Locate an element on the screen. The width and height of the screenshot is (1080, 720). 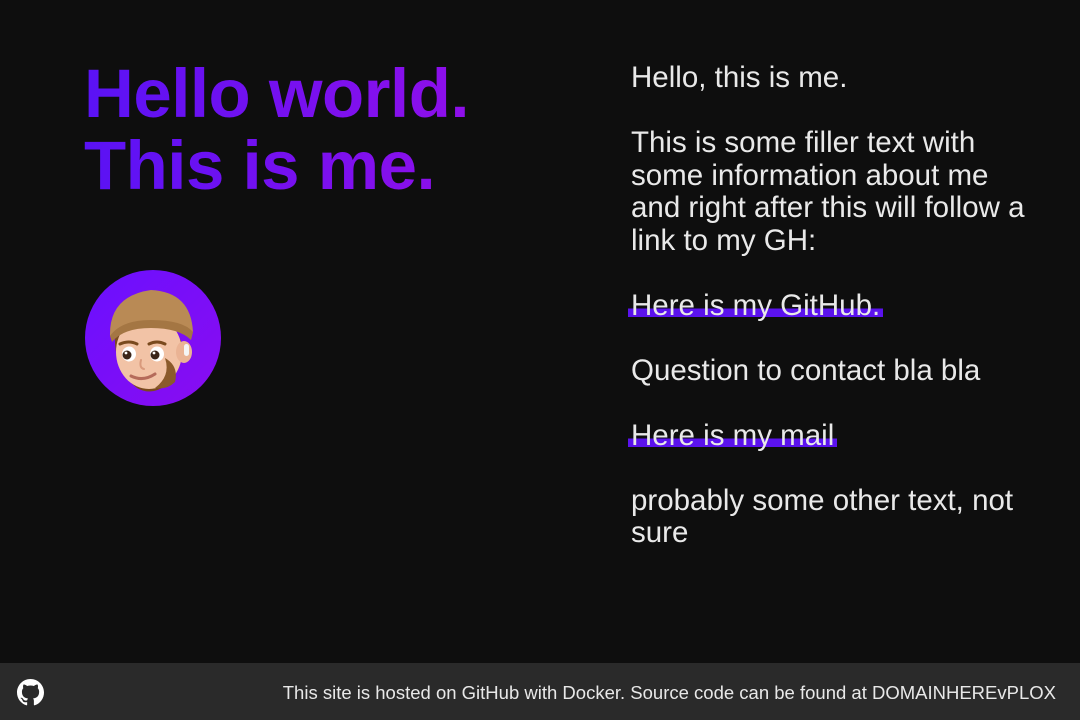
github-icon is located at coordinates (30, 692).